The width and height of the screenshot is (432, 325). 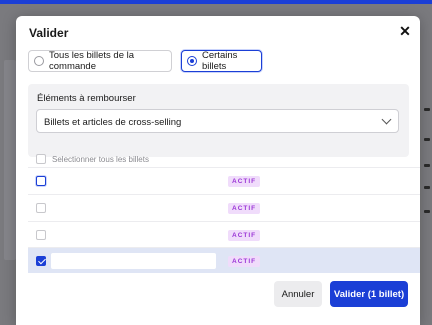 I want to click on select-all-tickets: Selectionner tous les billets, so click(x=92, y=159).